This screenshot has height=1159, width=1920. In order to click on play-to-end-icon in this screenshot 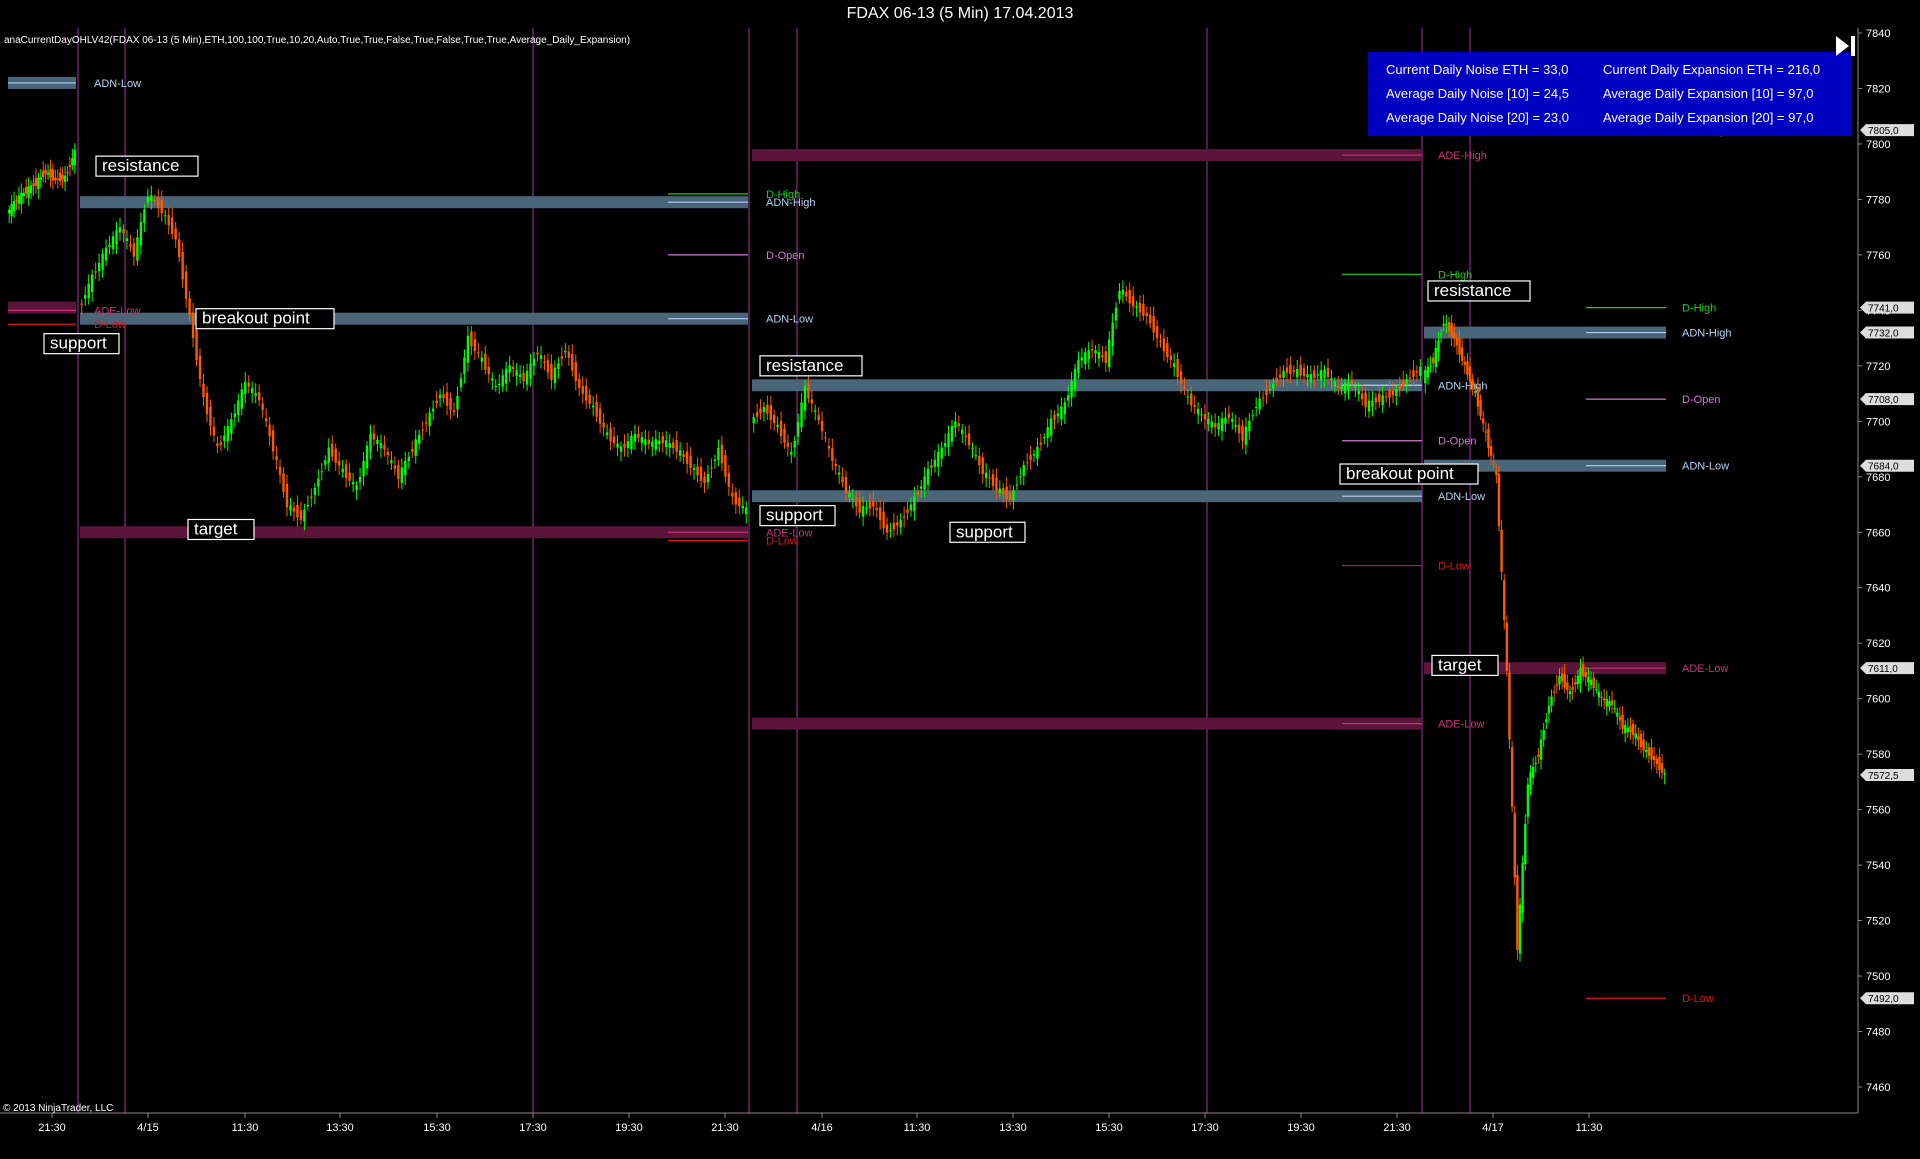, I will do `click(1846, 46)`.